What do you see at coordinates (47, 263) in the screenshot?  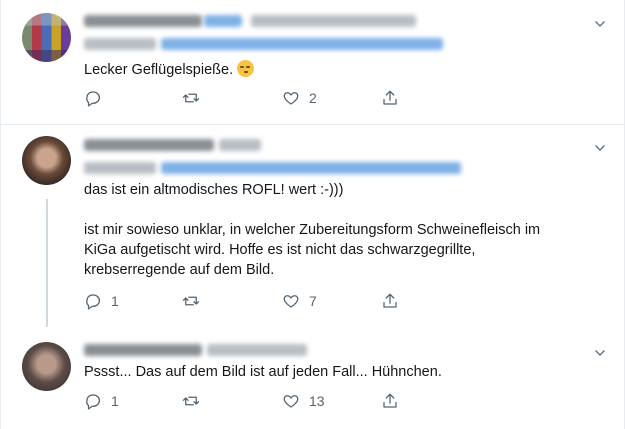 I see `thread-connector-line` at bounding box center [47, 263].